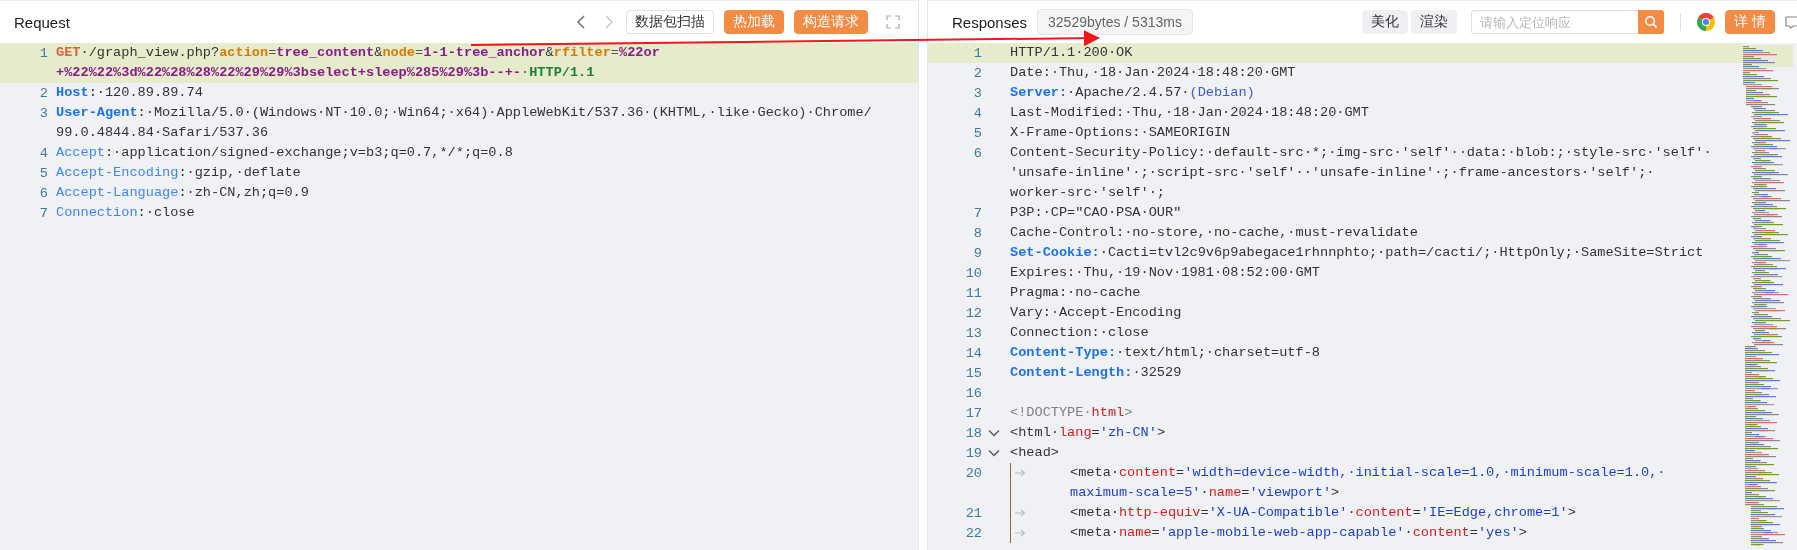  I want to click on line-number: 22, so click(973, 533).